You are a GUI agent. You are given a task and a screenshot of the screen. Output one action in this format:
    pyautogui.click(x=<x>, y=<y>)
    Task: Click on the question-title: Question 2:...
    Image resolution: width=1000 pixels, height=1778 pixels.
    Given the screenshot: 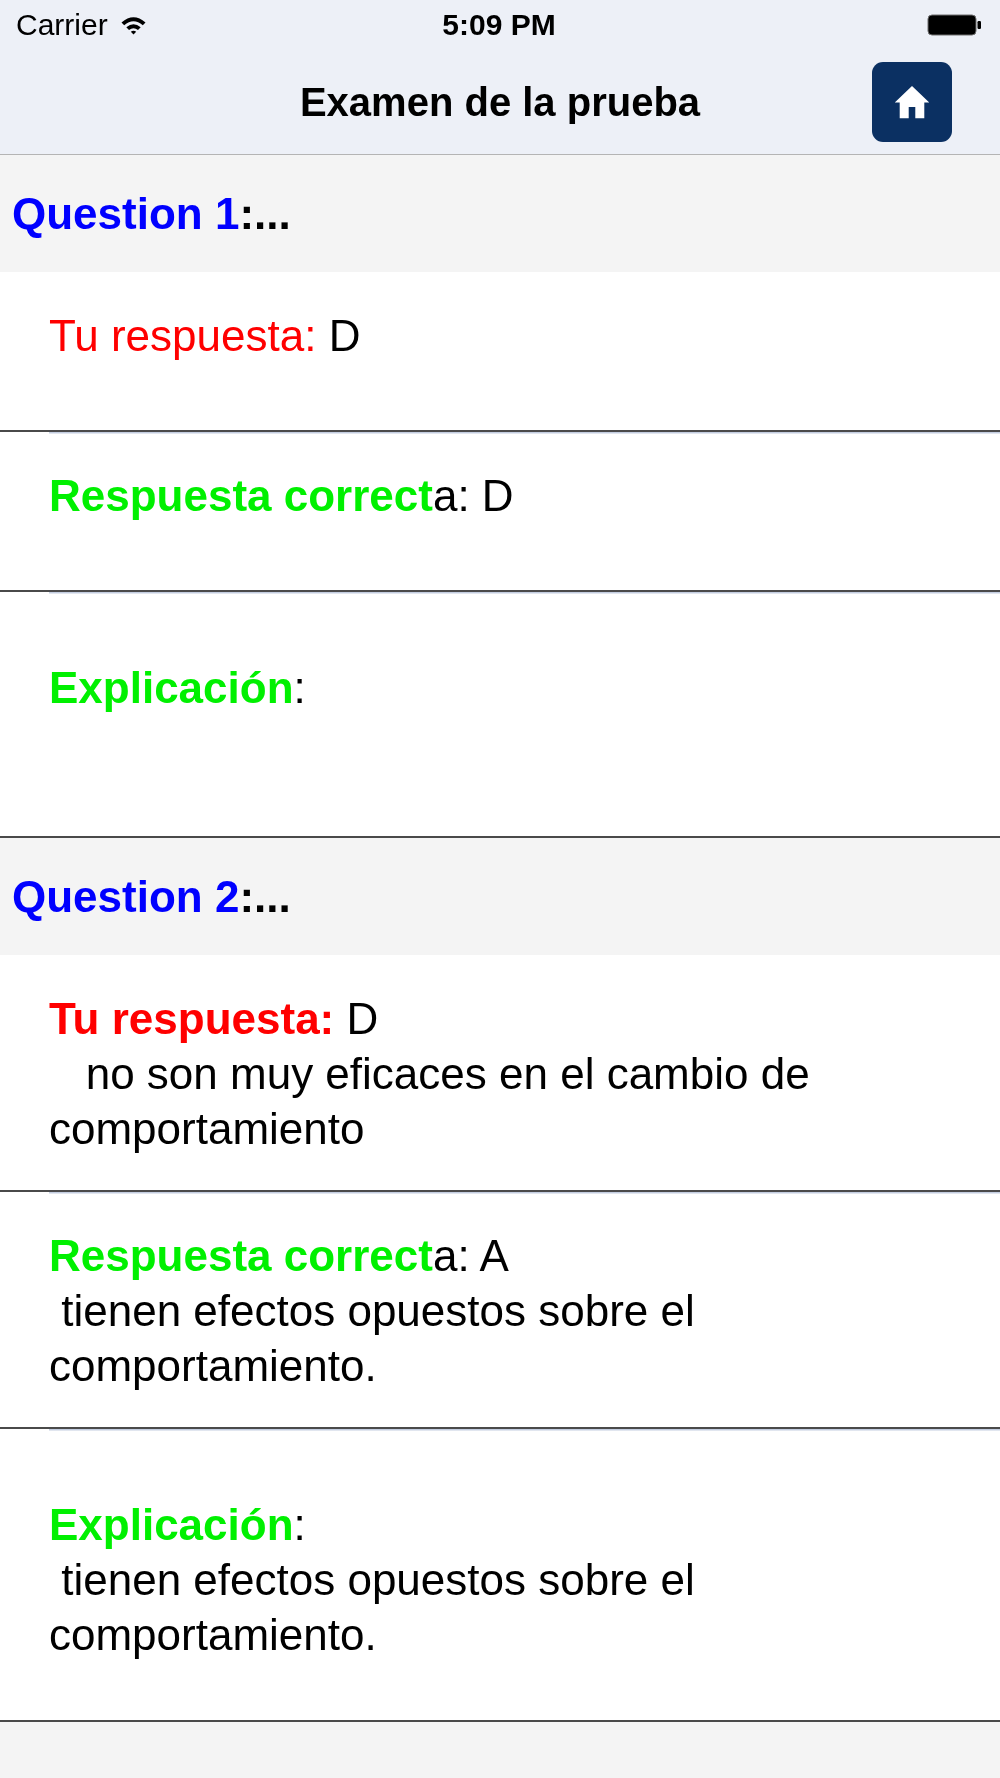 What is the action you would take?
    pyautogui.click(x=151, y=896)
    